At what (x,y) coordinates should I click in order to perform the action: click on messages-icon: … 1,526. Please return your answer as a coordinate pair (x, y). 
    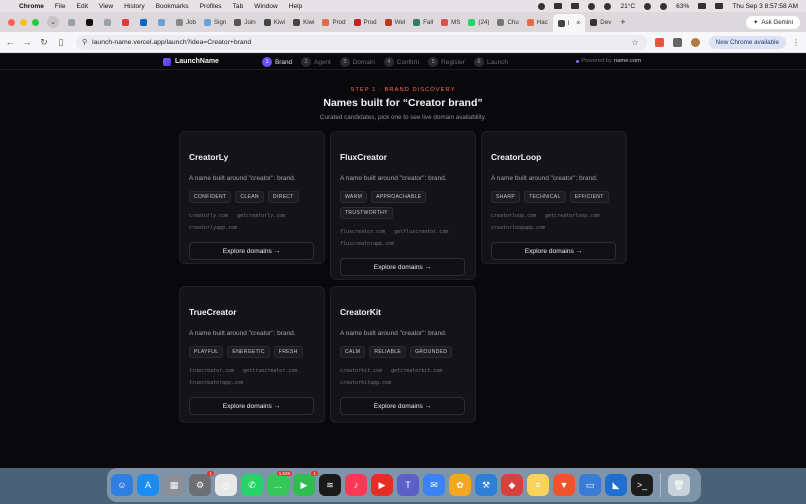
    Looking at the image, I should click on (279, 483).